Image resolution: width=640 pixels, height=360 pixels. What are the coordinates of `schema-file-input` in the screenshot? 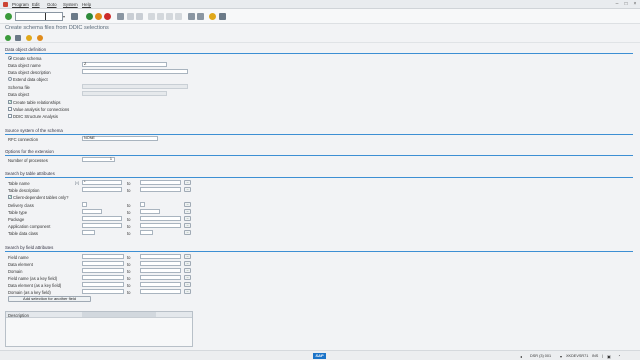 It's located at (135, 86).